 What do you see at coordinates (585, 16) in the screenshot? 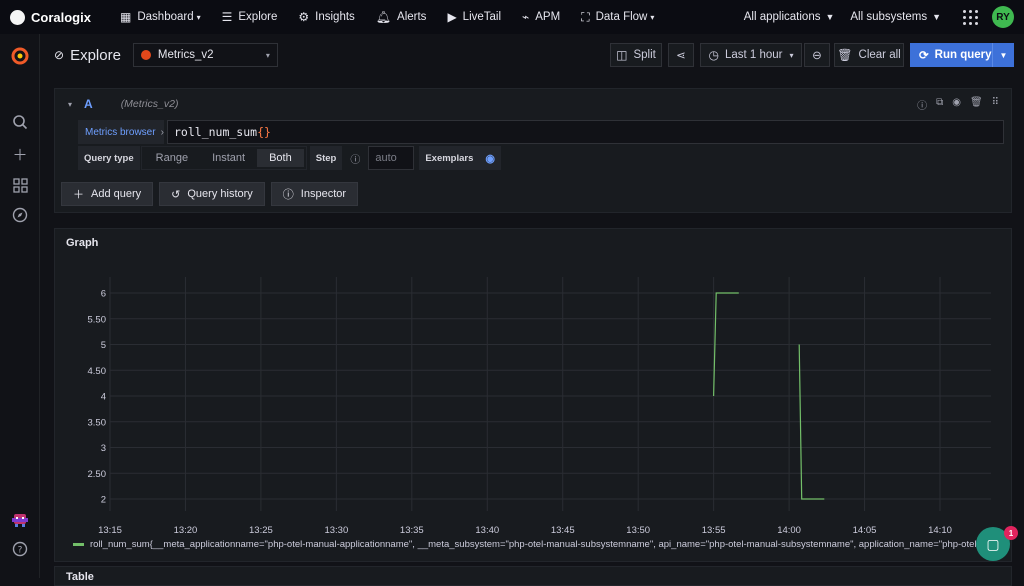
I see `data-flow-icon: ⛶` at bounding box center [585, 16].